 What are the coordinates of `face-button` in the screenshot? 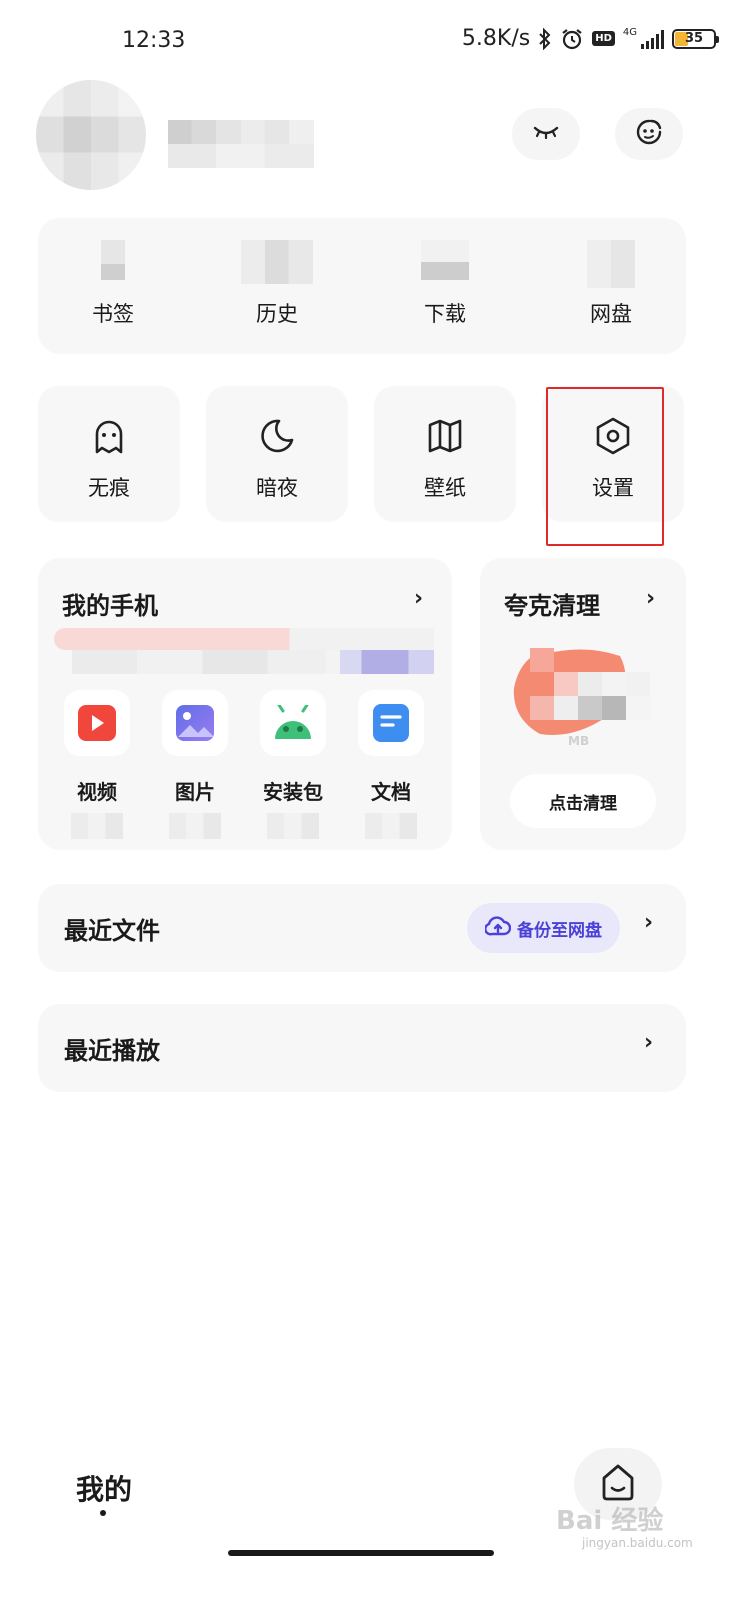 It's located at (649, 134).